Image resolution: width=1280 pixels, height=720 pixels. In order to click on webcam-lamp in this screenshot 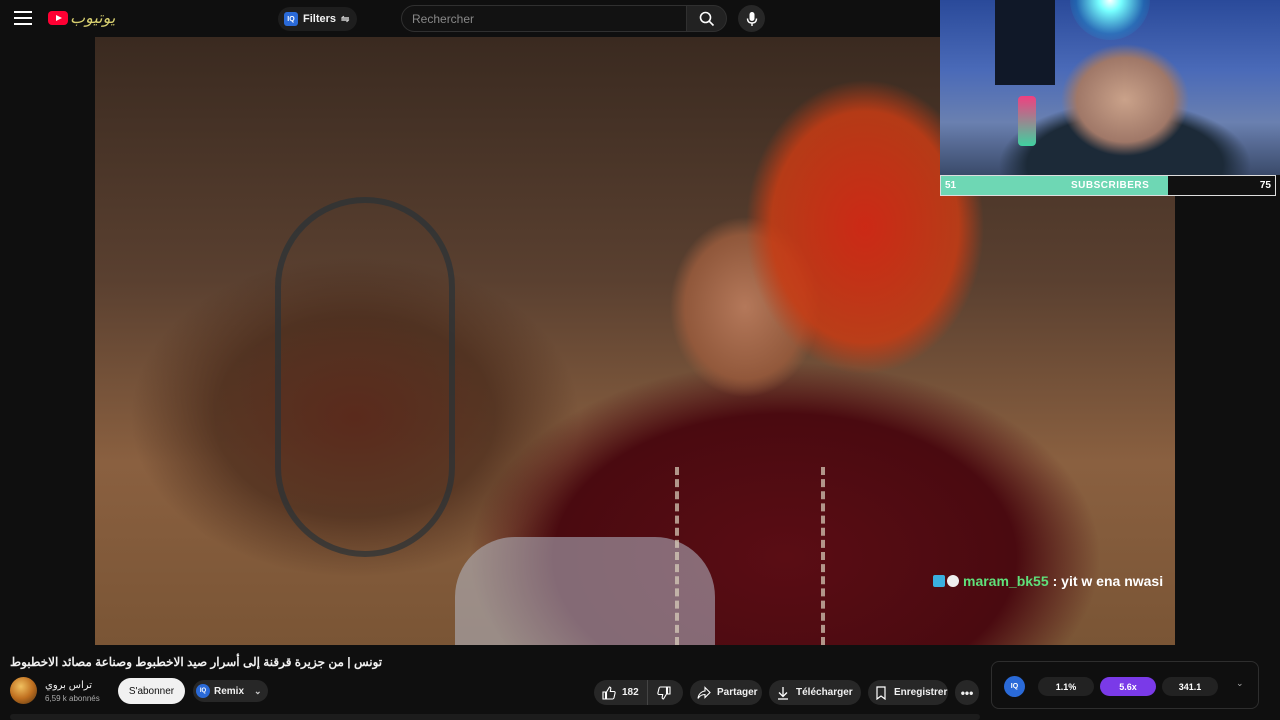, I will do `click(1027, 121)`.